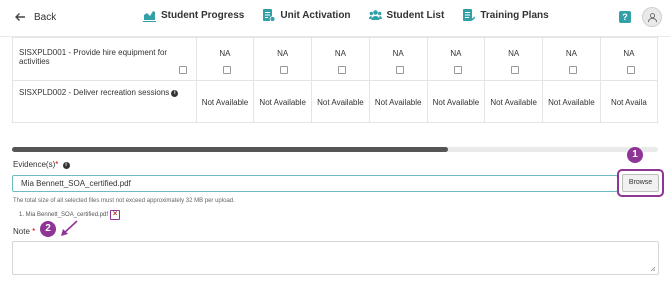 Image resolution: width=670 pixels, height=292 pixels. Describe the element at coordinates (45, 17) in the screenshot. I see `back-label: Back` at that location.